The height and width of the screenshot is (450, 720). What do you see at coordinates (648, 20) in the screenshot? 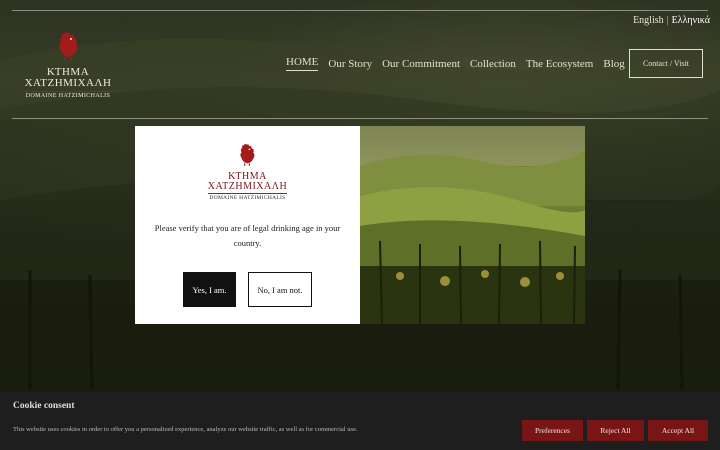
I see `lang-english-link: English` at bounding box center [648, 20].